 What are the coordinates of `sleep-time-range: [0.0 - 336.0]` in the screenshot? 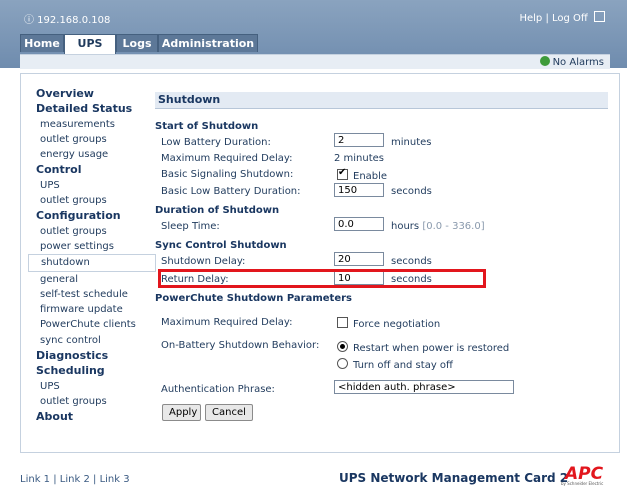 It's located at (453, 226).